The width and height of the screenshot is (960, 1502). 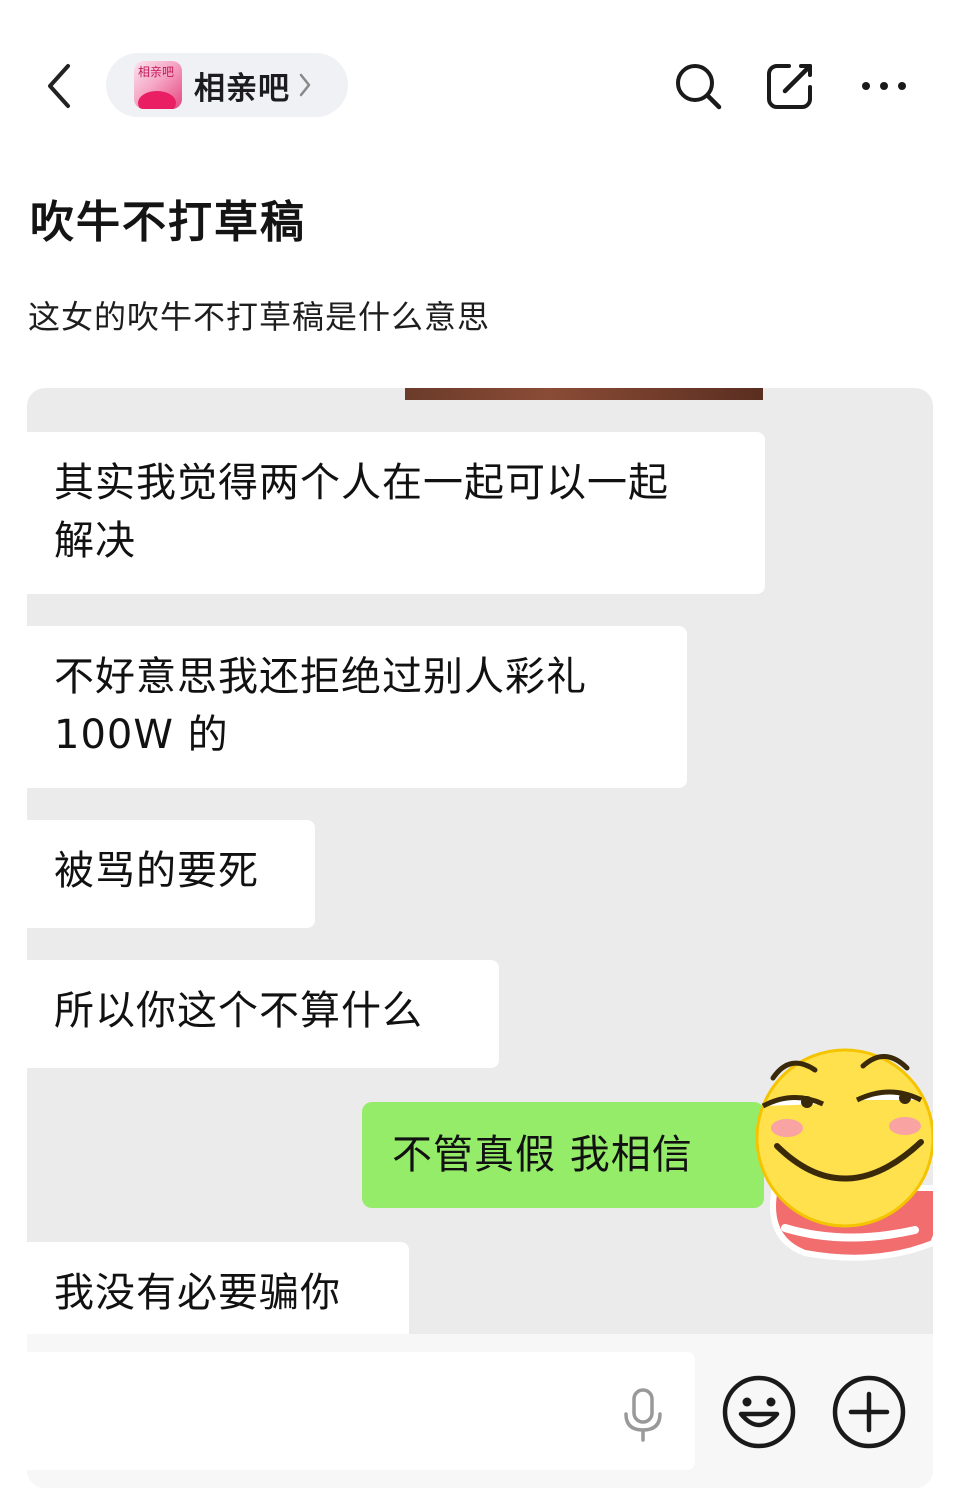 What do you see at coordinates (158, 85) in the screenshot?
I see `forum-avatar: 相亲吧` at bounding box center [158, 85].